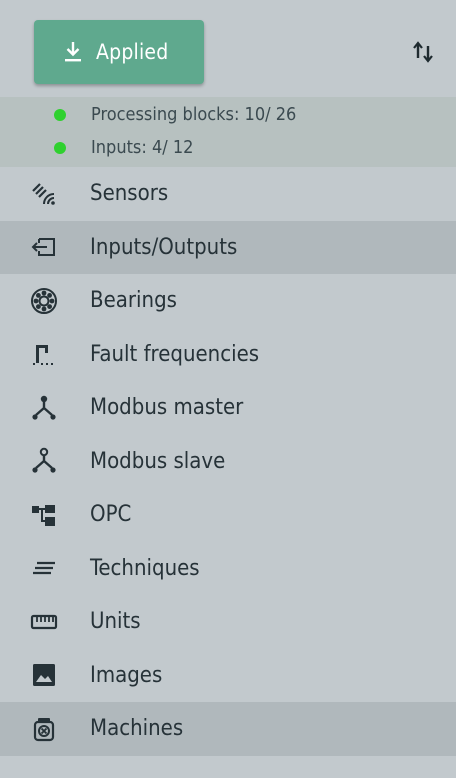 The image size is (456, 778). Describe the element at coordinates (167, 408) in the screenshot. I see `sidebar-item-label: Modbus master` at that location.